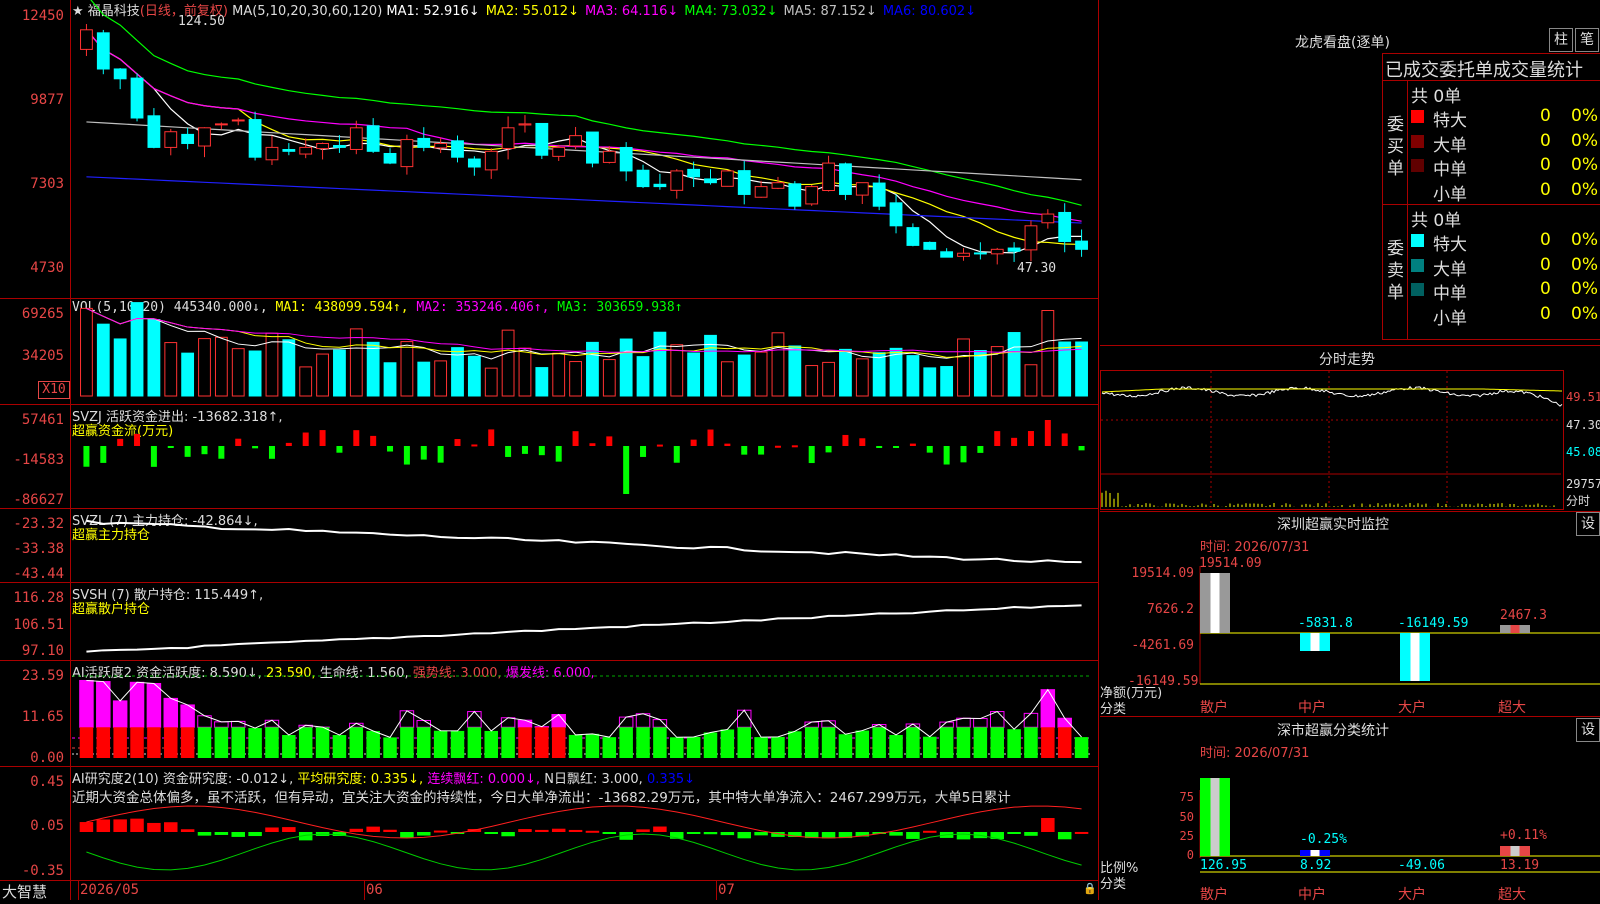 The width and height of the screenshot is (1600, 904). What do you see at coordinates (583, 330) in the screenshot?
I see `volume-ma-line` at bounding box center [583, 330].